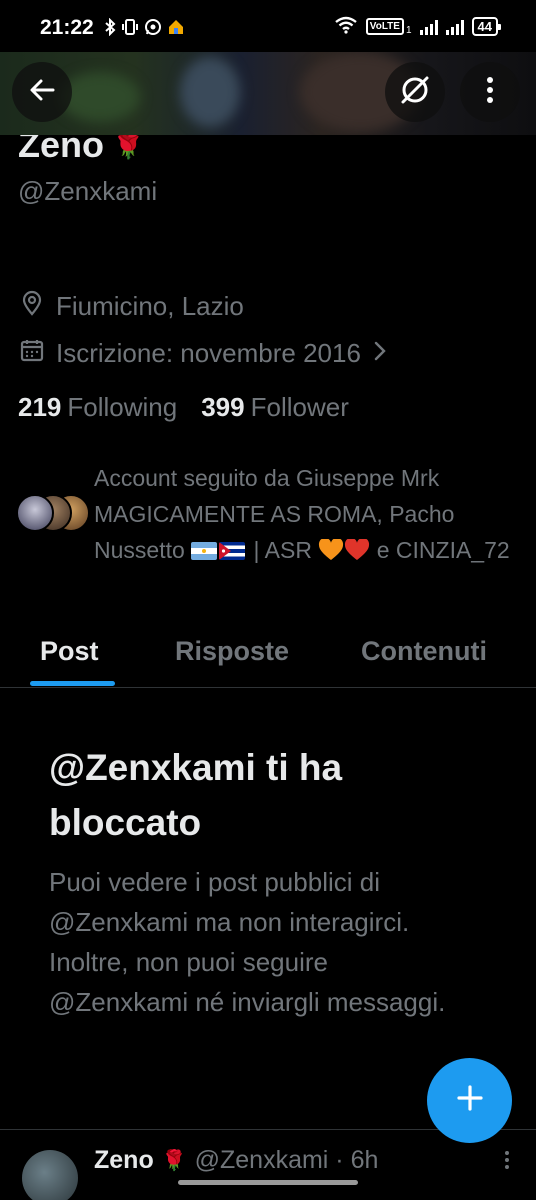  What do you see at coordinates (72, 683) in the screenshot?
I see `active-tab-indicator` at bounding box center [72, 683].